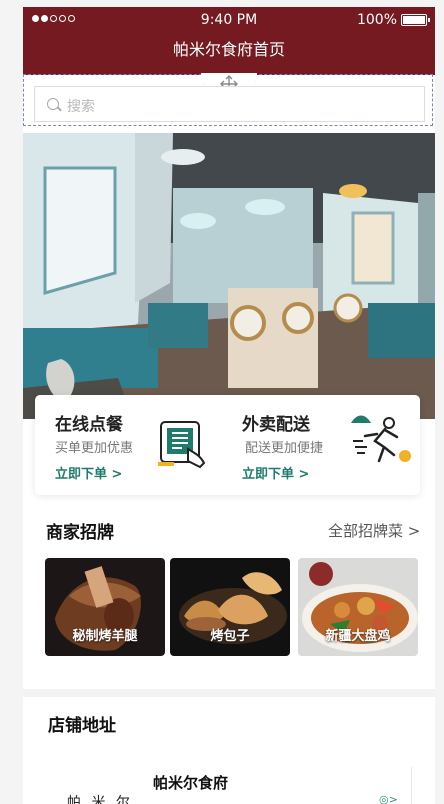 The height and width of the screenshot is (804, 444). What do you see at coordinates (411, 785) in the screenshot?
I see `address-divider` at bounding box center [411, 785].